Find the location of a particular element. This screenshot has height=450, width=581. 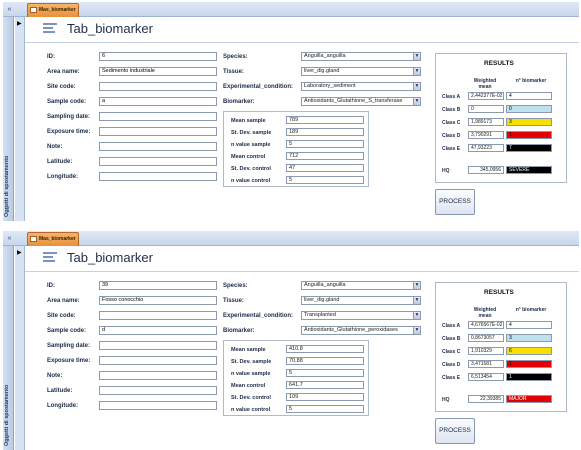

class-count-field: 7 is located at coordinates (529, 148).